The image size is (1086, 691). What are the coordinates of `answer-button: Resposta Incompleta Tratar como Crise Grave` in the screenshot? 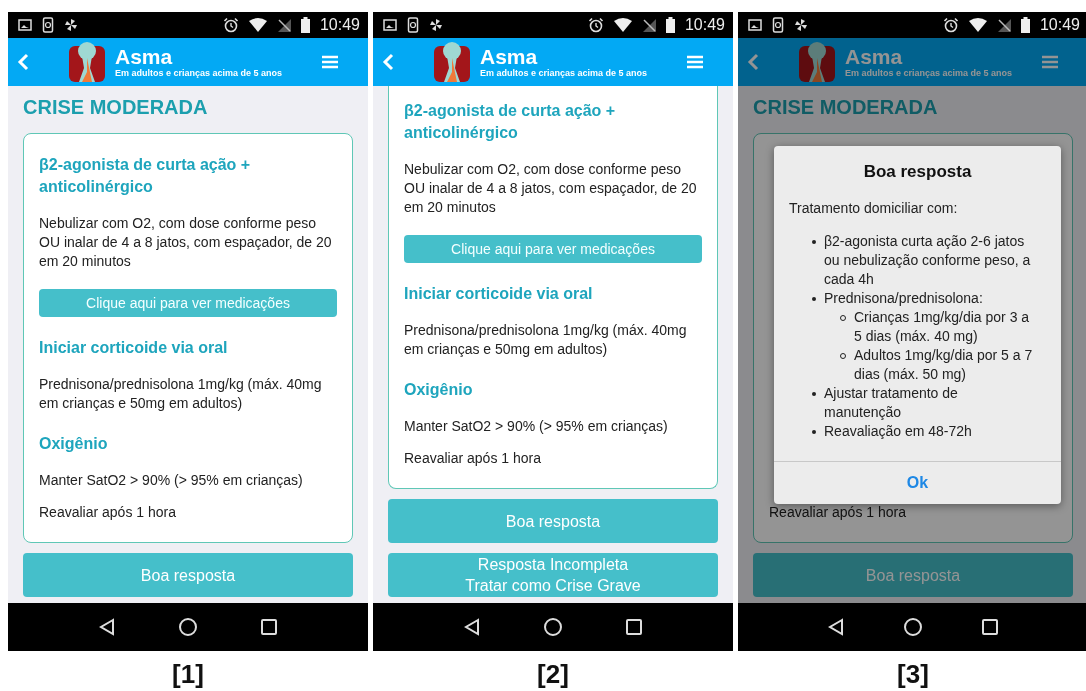 It's located at (553, 575).